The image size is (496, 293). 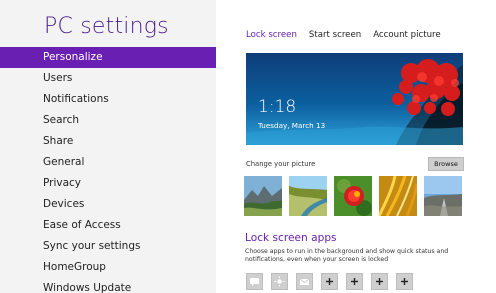 I want to click on mail-icon, so click(x=304, y=281).